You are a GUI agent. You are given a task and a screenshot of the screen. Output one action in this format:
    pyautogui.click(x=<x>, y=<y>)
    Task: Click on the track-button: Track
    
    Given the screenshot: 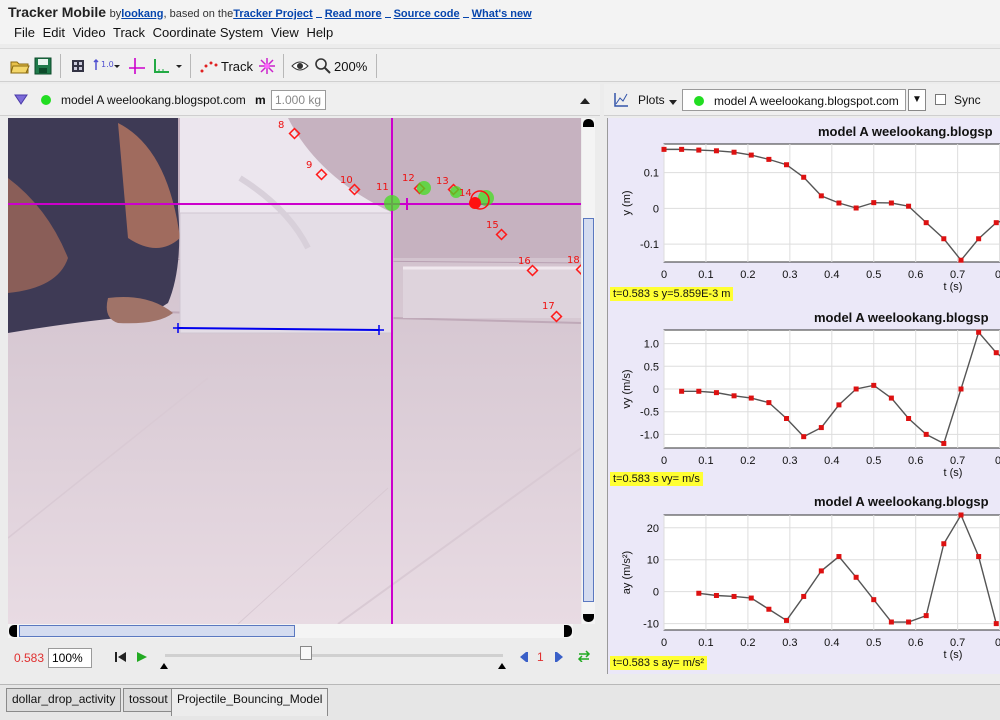 What is the action you would take?
    pyautogui.click(x=226, y=66)
    